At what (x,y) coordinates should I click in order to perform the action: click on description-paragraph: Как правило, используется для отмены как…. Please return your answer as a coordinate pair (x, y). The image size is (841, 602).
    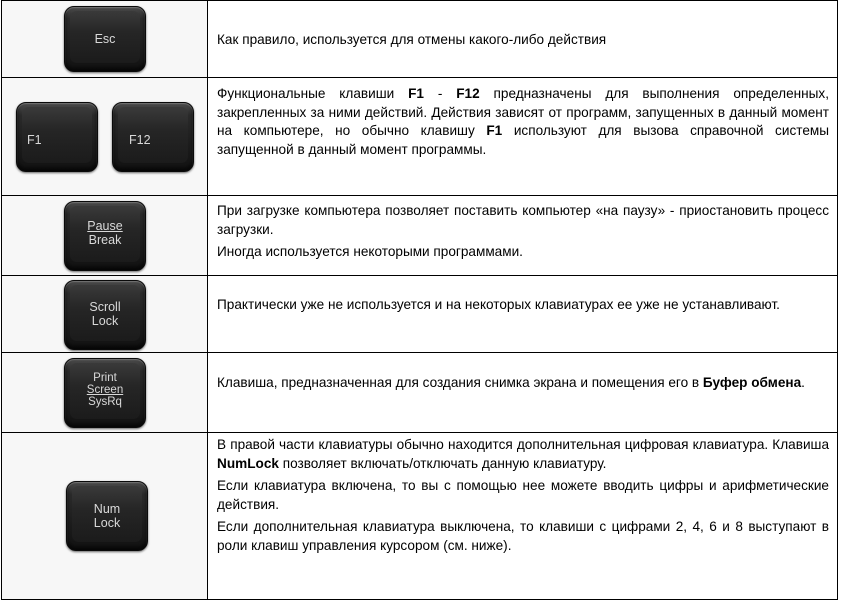
    Looking at the image, I should click on (412, 39).